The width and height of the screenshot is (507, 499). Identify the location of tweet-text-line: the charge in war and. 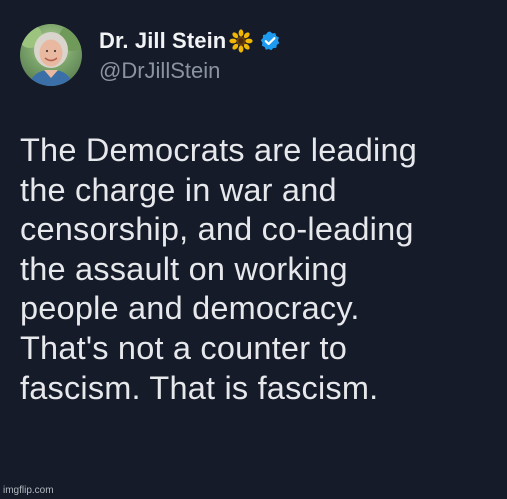
(178, 189).